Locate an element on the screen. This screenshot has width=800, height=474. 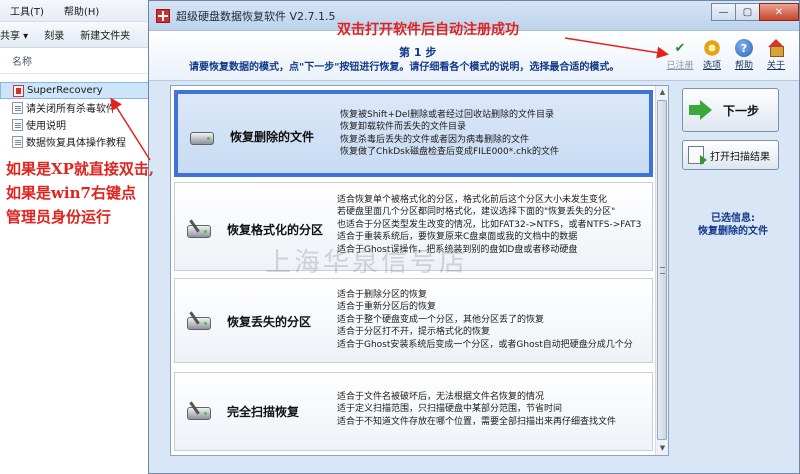
open-scan-result-button: 打开扫描结果 is located at coordinates (730, 155).